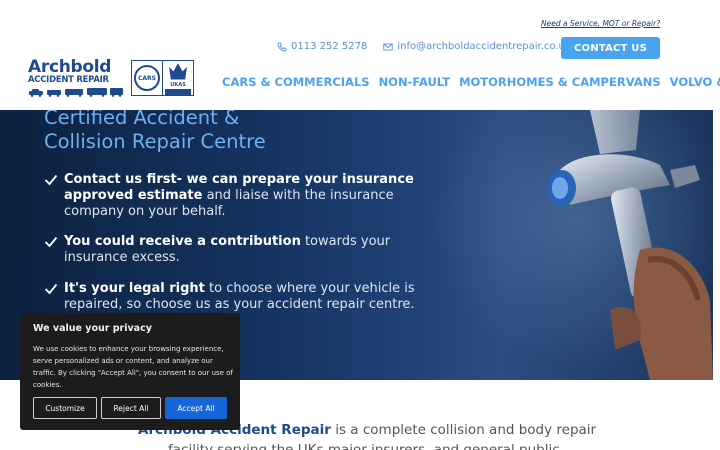 The image size is (720, 450). I want to click on phone-icon, so click(282, 46).